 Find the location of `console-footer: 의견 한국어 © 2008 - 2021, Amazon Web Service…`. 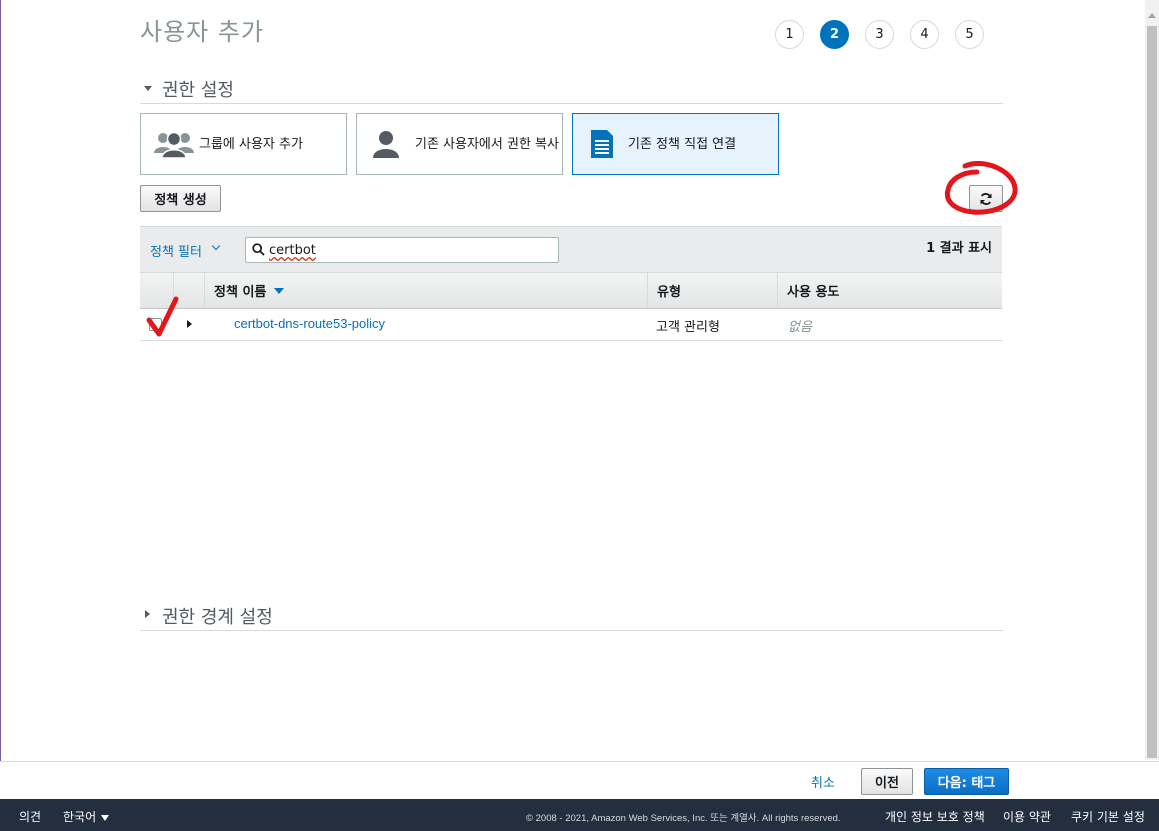

console-footer: 의견 한국어 © 2008 - 2021, Amazon Web Service… is located at coordinates (579, 815).